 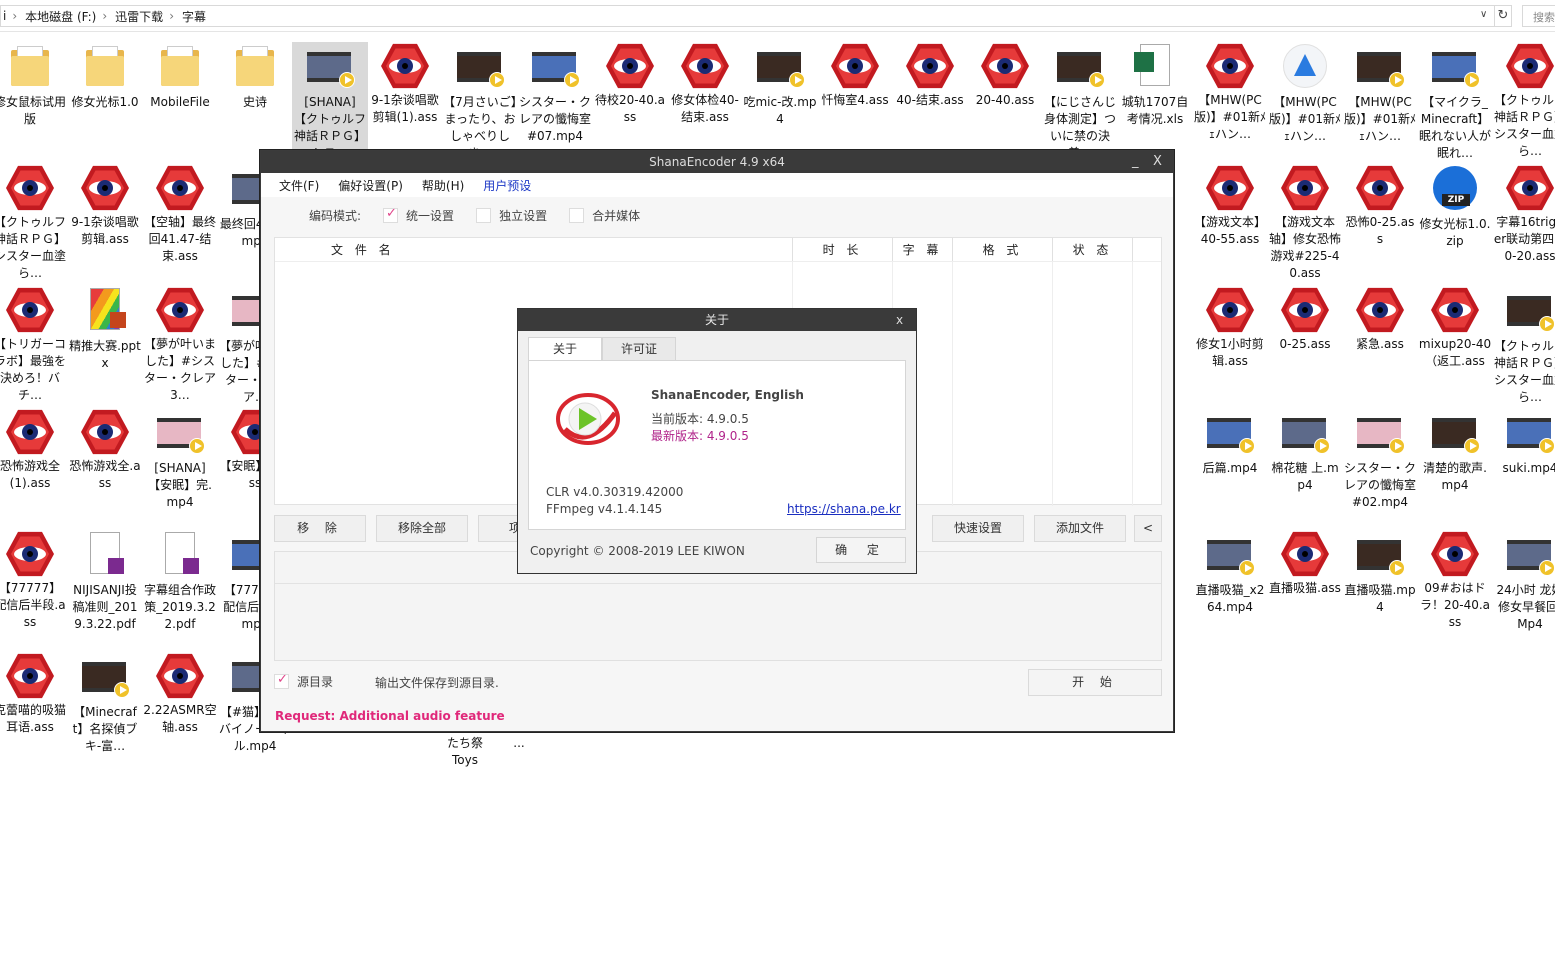 I want to click on file-item: 修女鼠标试用版, so click(x=34, y=100).